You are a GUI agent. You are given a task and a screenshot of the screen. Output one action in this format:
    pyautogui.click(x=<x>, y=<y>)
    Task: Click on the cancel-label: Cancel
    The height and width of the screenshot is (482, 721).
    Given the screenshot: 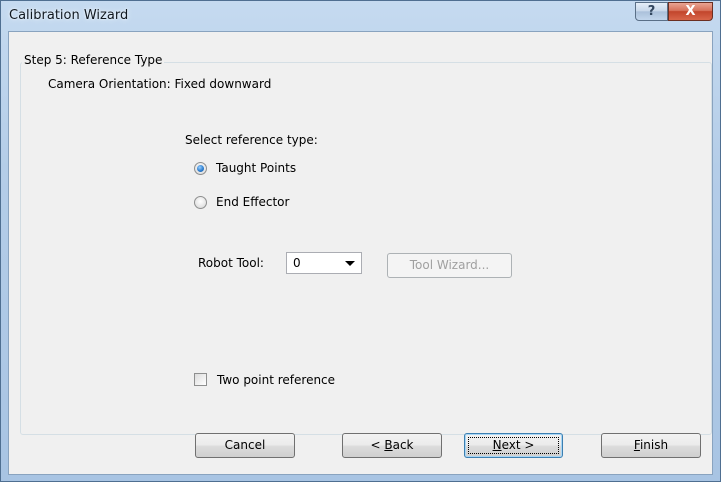 What is the action you would take?
    pyautogui.click(x=245, y=445)
    